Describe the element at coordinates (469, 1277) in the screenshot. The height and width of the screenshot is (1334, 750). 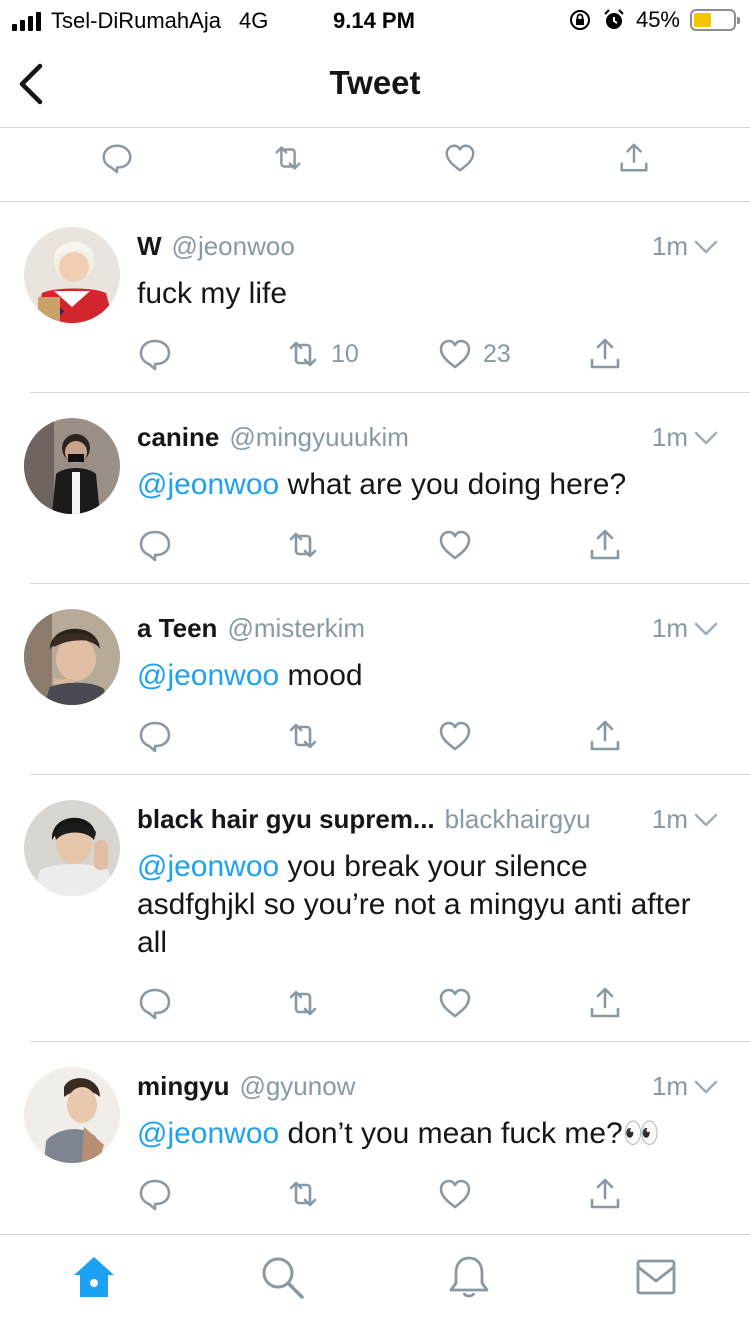
I see `bell-icon` at that location.